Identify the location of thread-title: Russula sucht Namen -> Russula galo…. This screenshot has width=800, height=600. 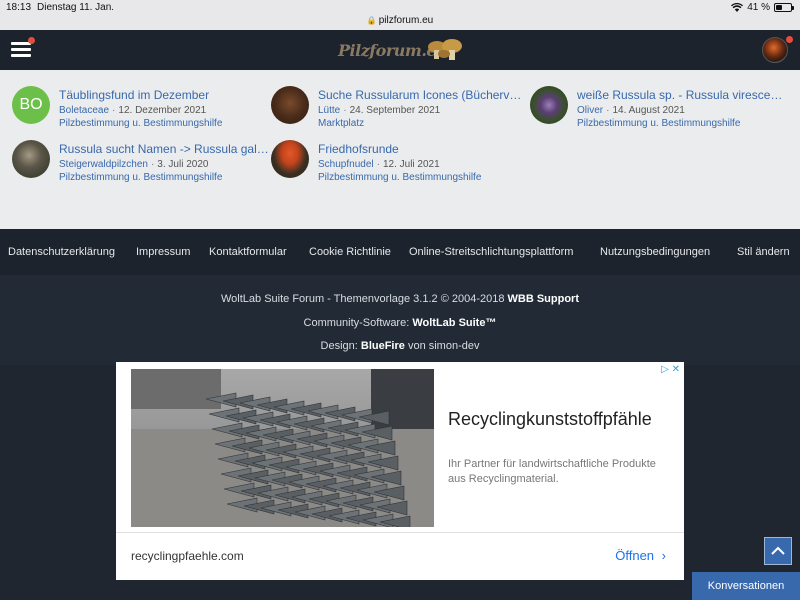
(164, 149).